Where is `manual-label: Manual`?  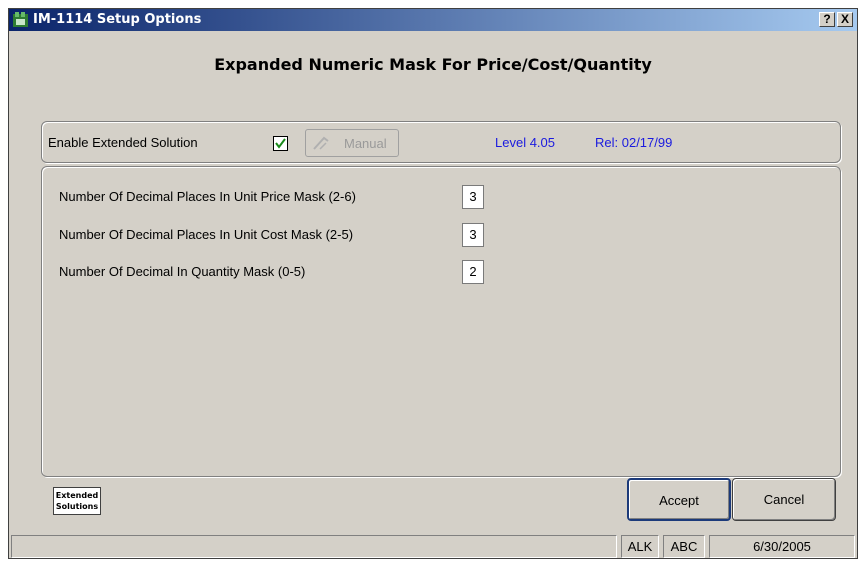
manual-label: Manual is located at coordinates (365, 143).